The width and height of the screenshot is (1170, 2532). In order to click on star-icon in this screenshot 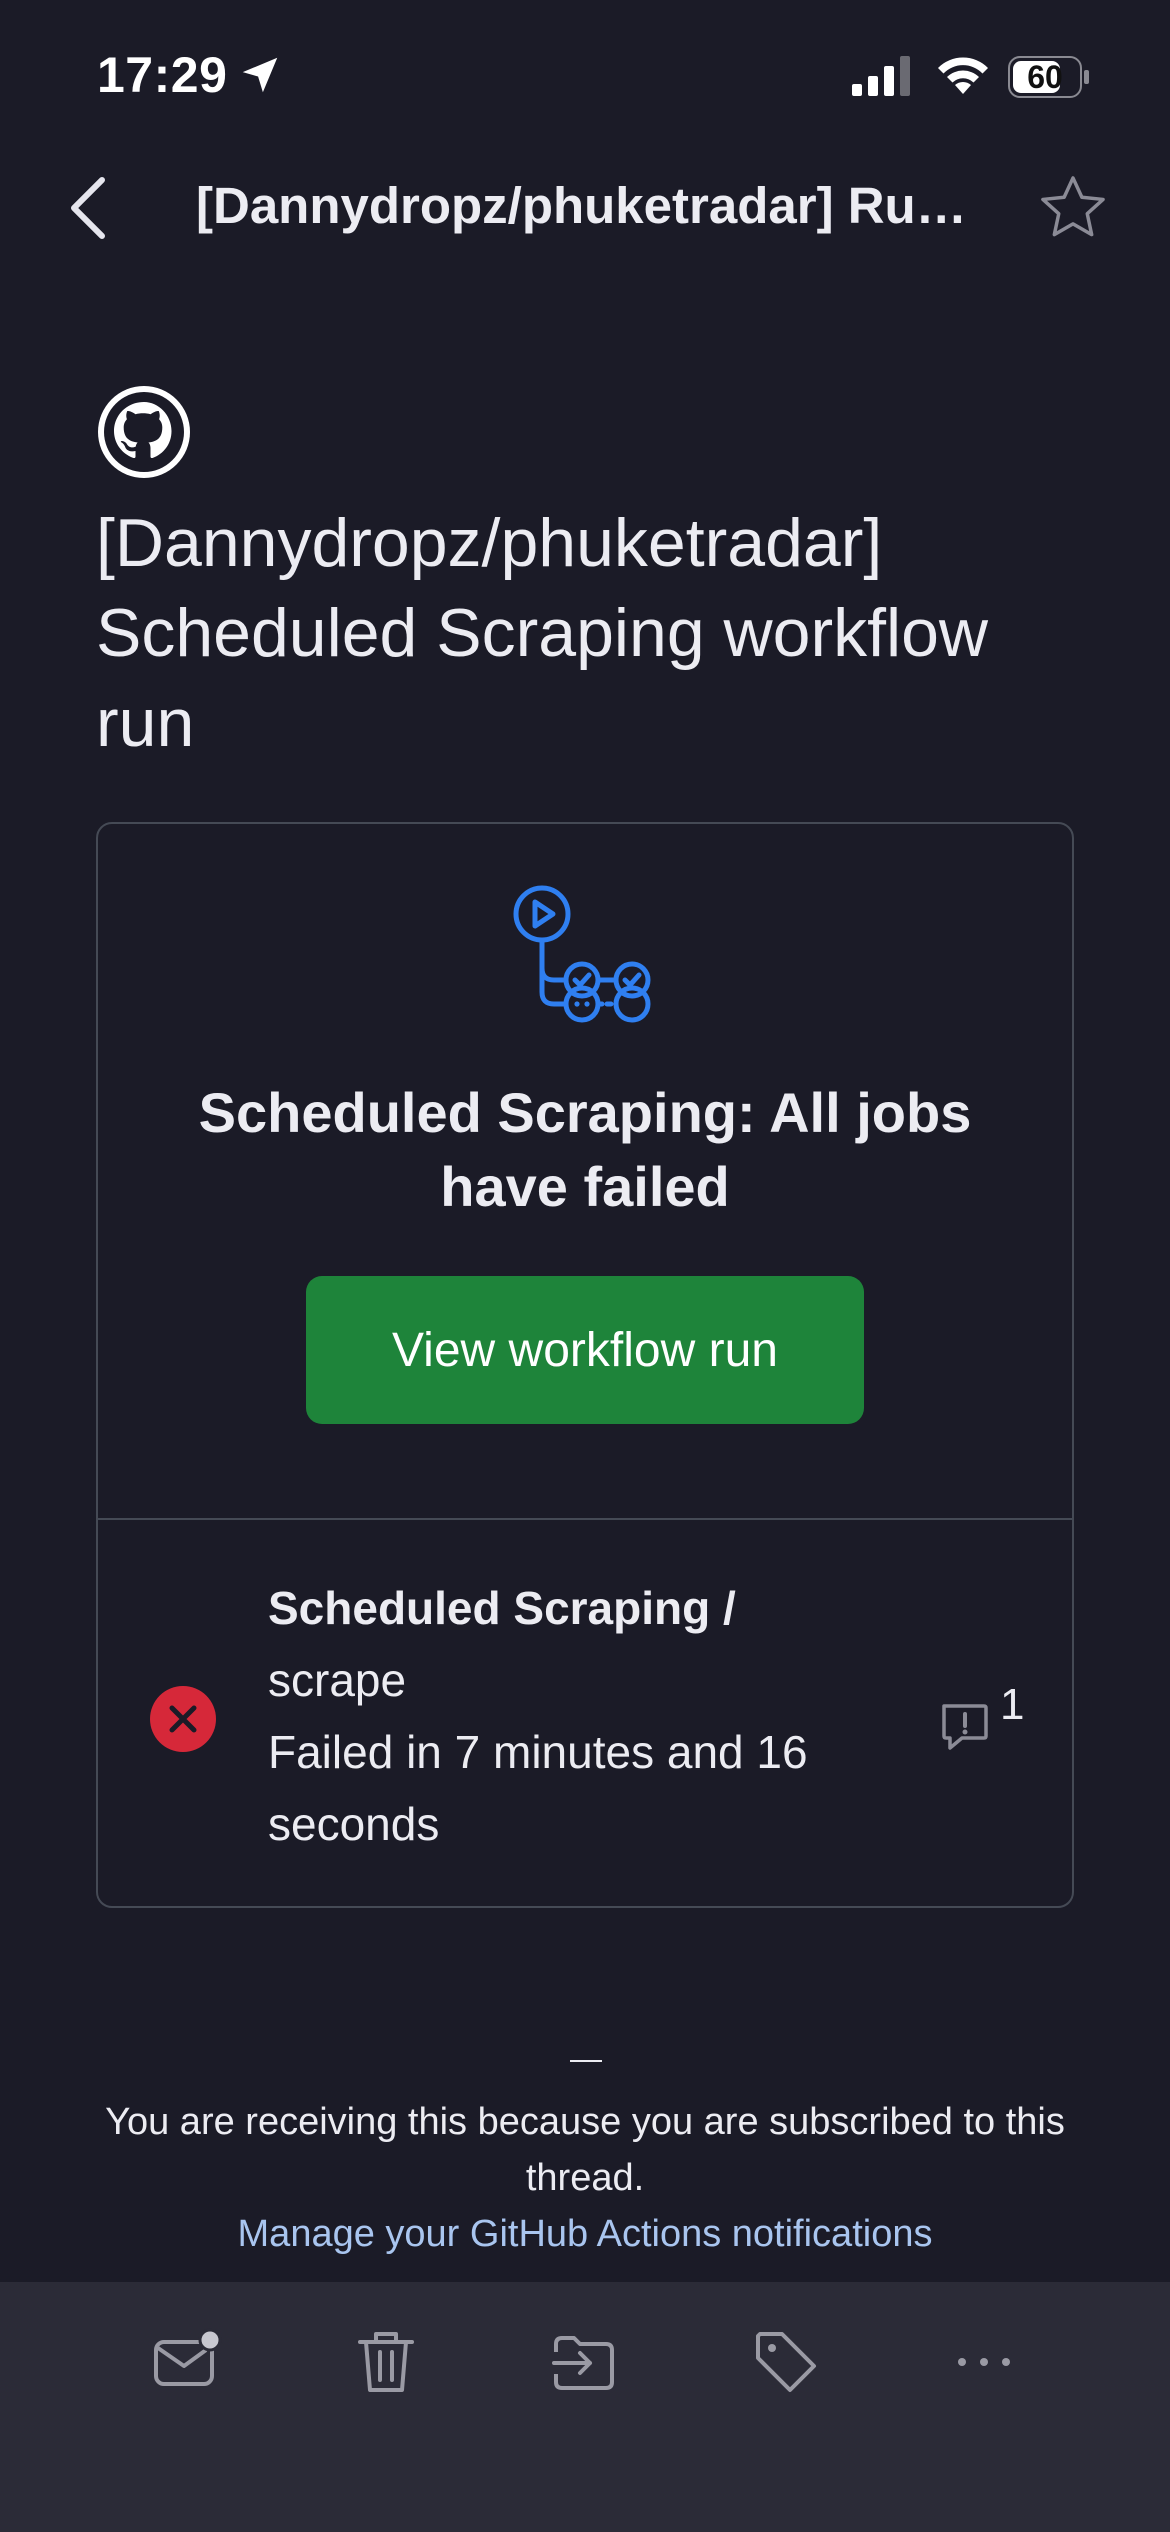, I will do `click(1073, 208)`.